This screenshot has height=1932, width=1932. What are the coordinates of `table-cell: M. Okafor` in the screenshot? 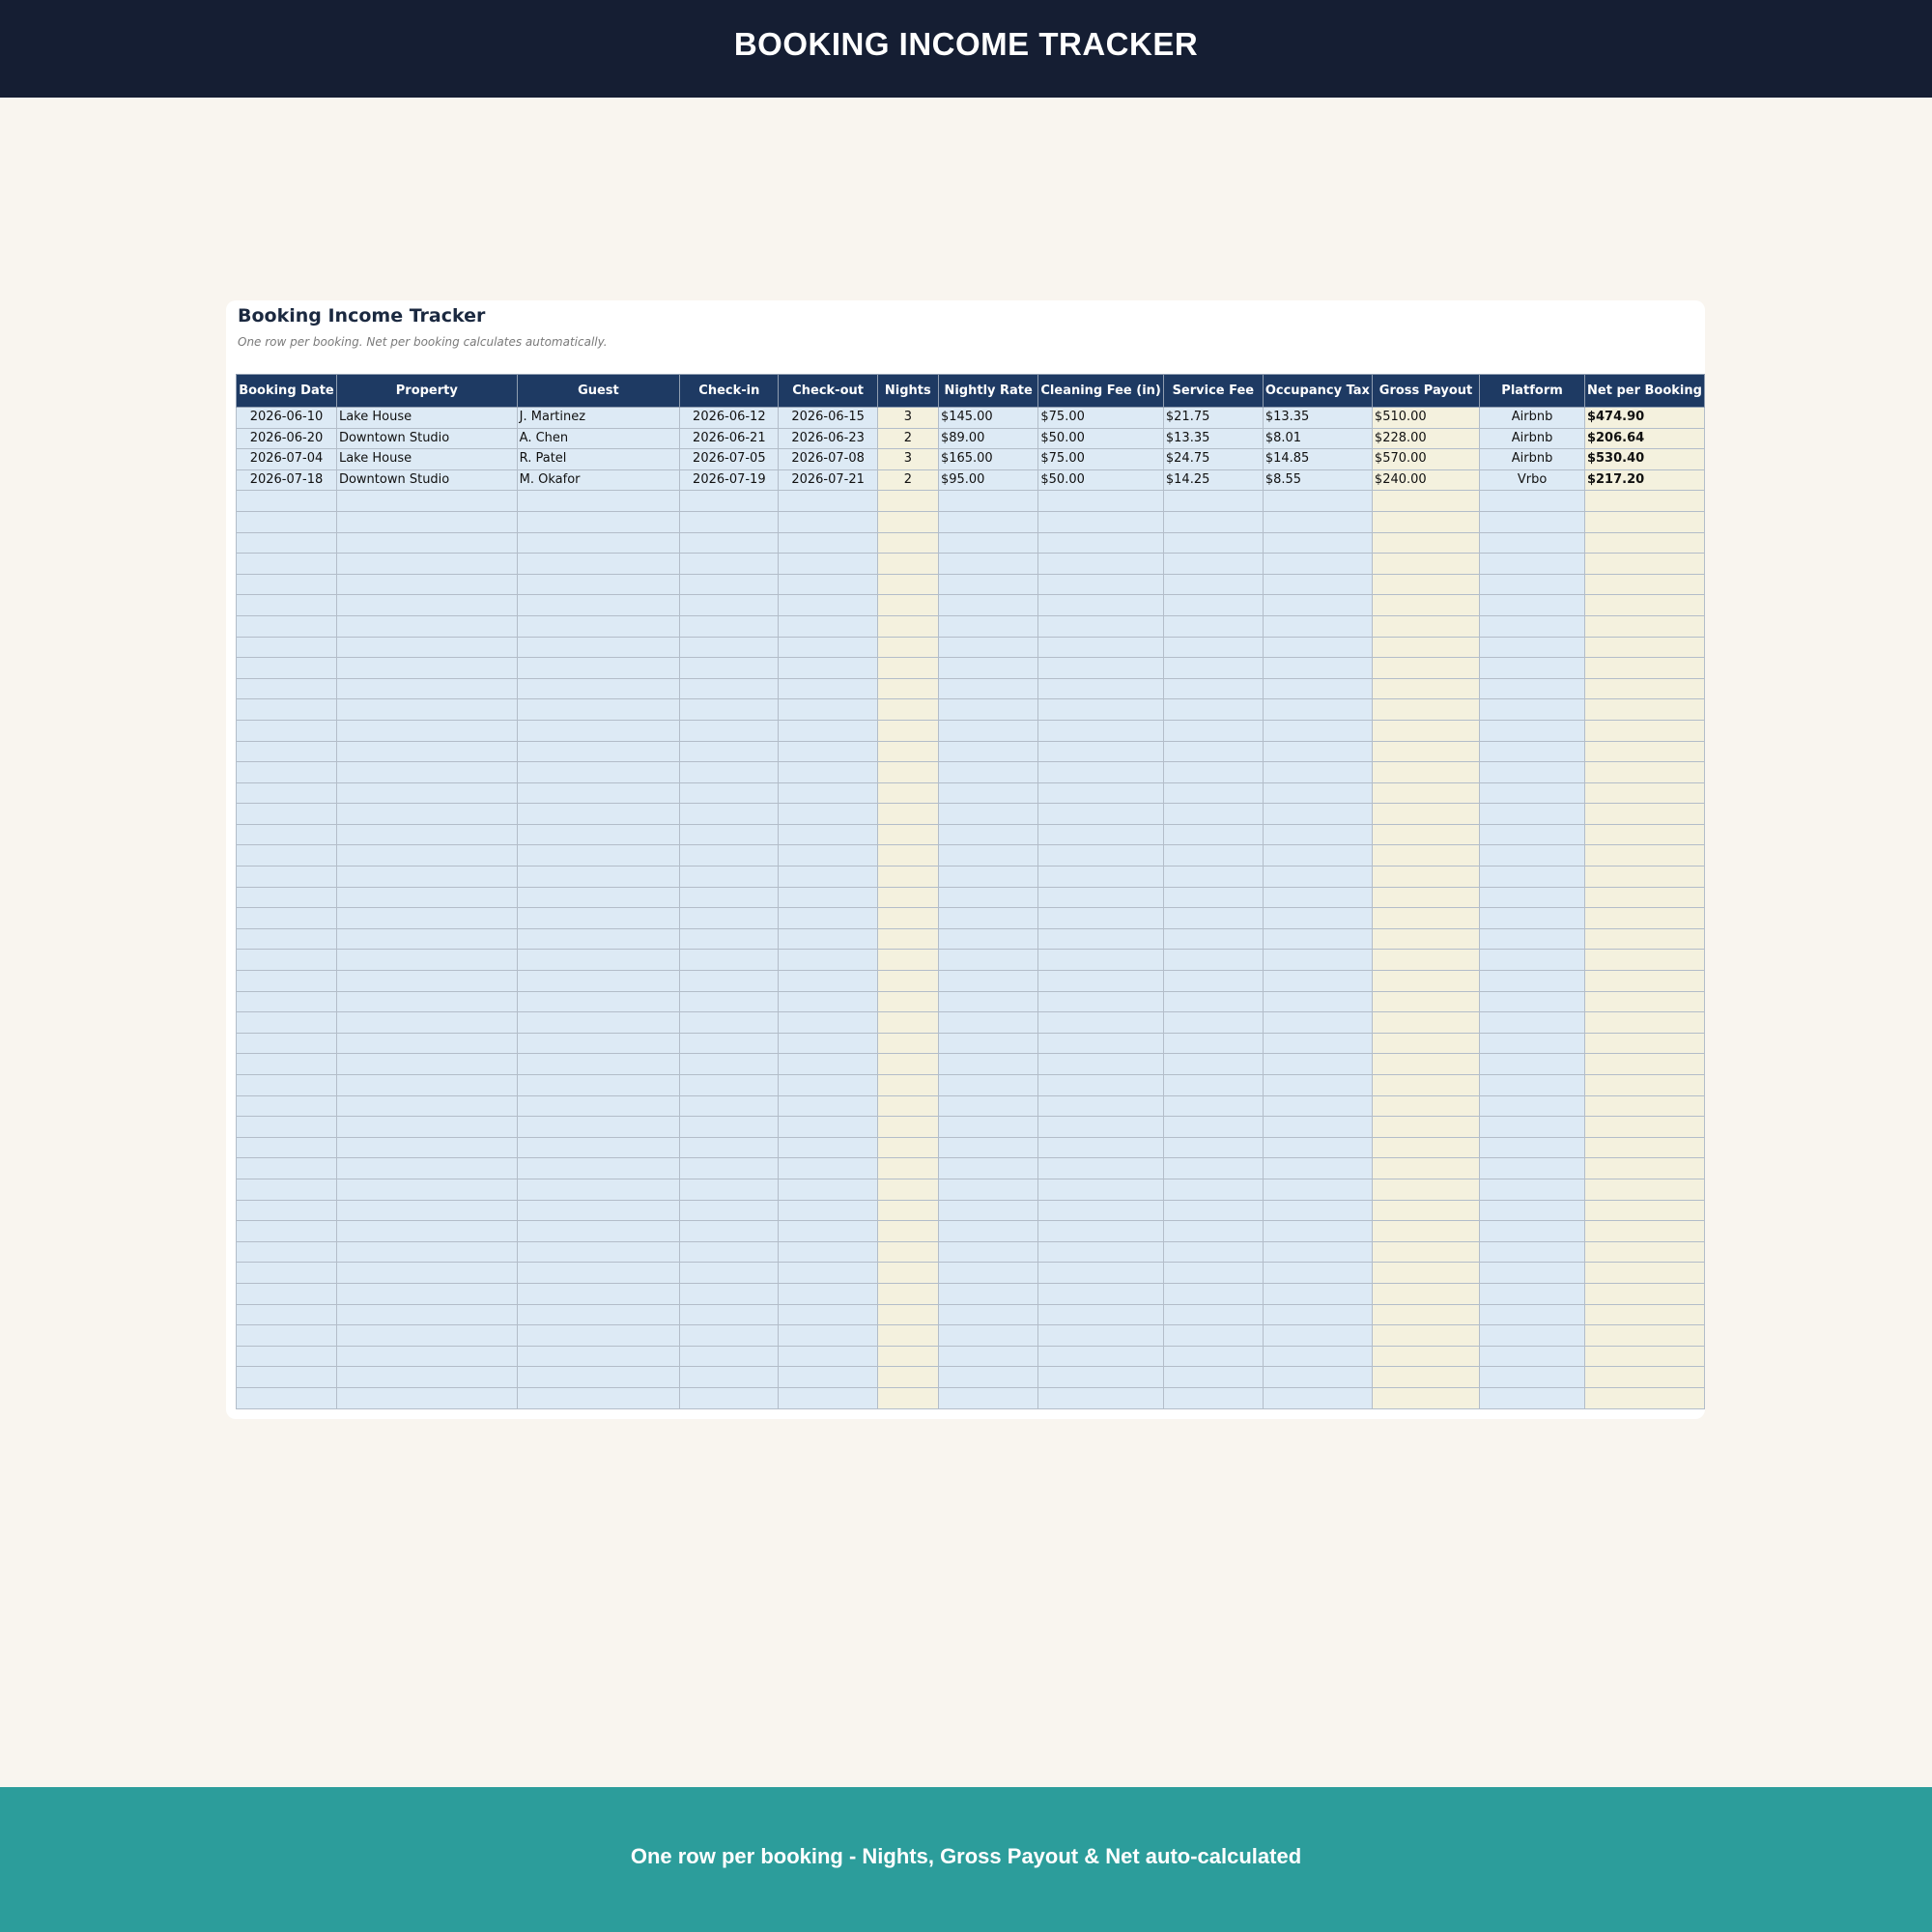 It's located at (598, 480).